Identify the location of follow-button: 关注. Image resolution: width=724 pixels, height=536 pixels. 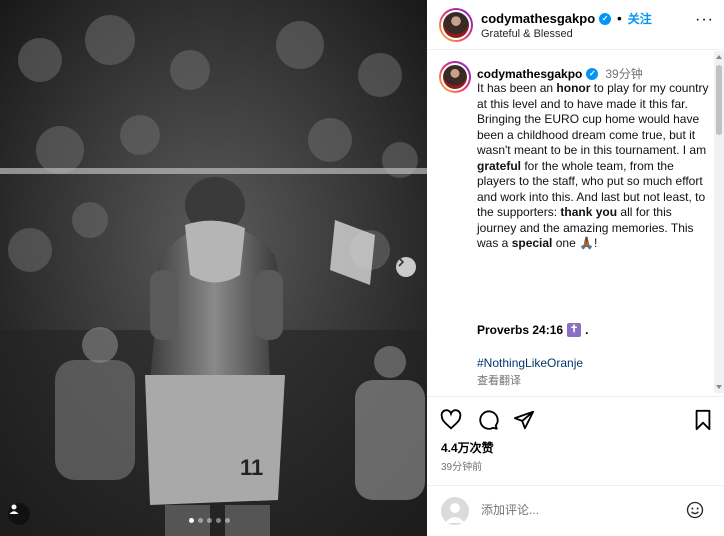
(640, 18).